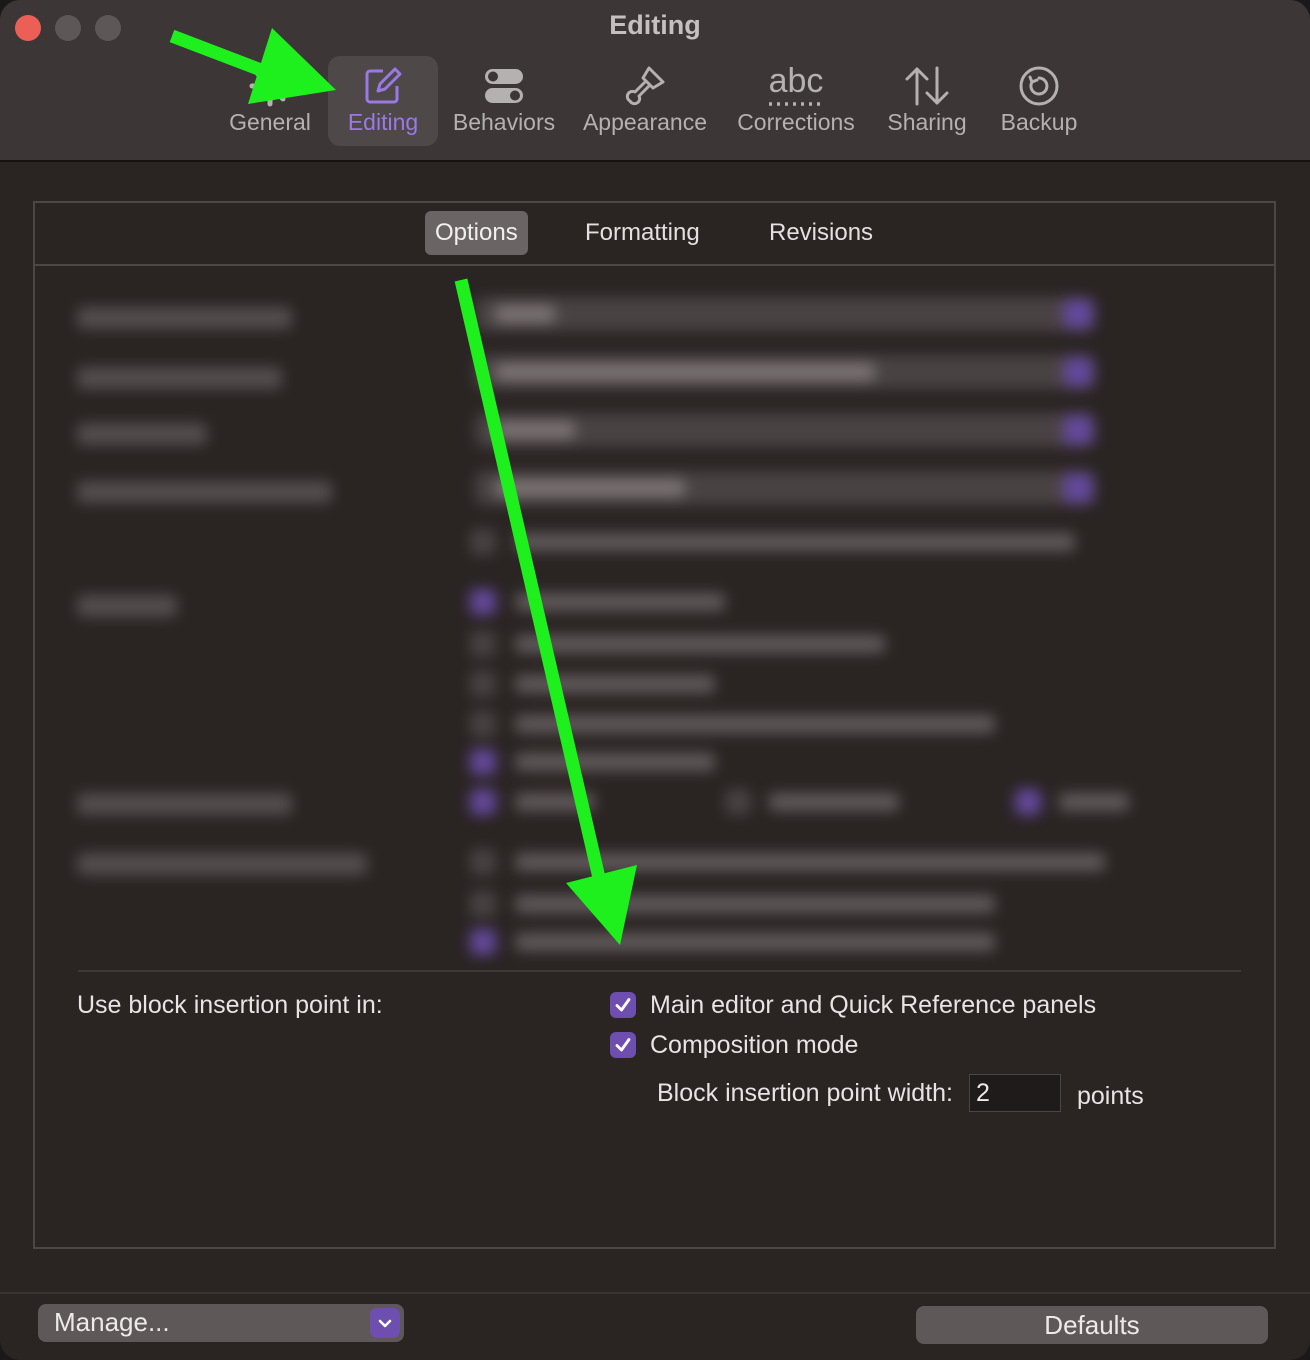  I want to click on chevron-down-icon, so click(385, 1323).